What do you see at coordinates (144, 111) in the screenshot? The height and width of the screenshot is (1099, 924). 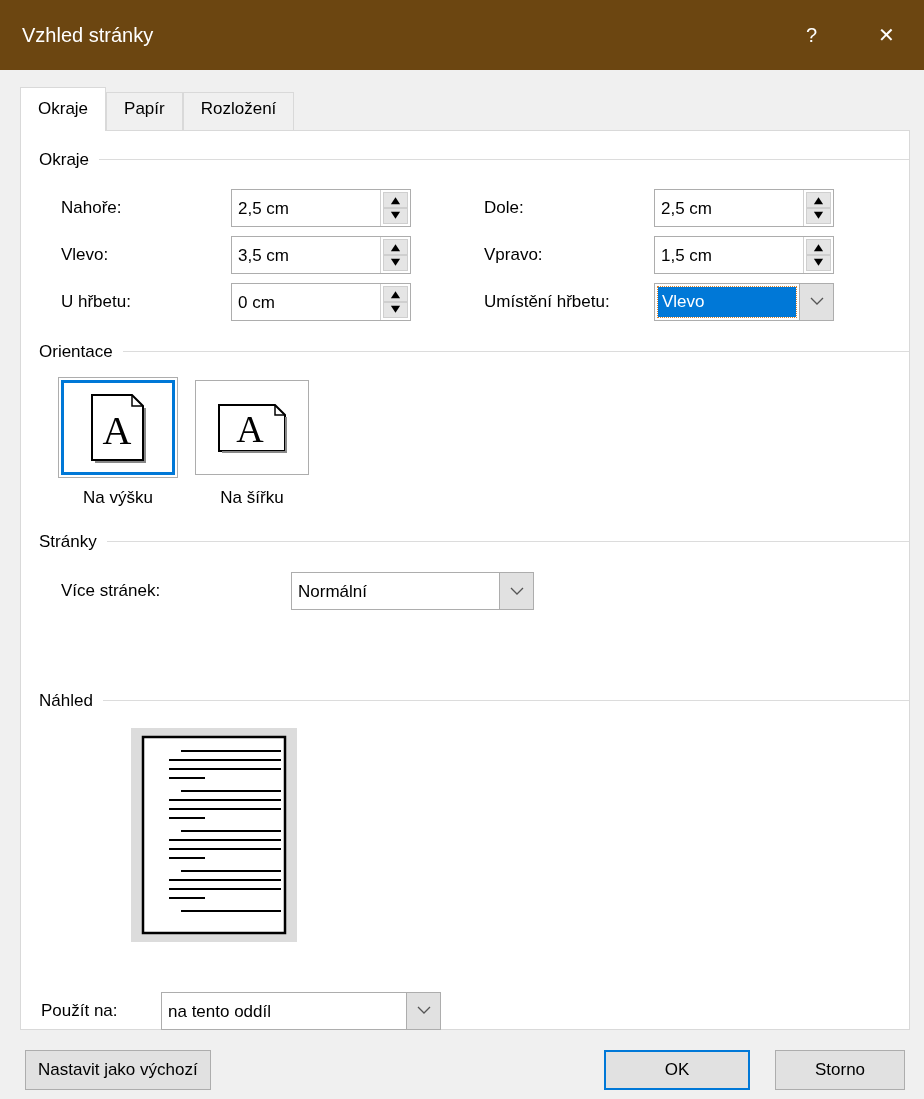 I see `tab: Papír` at bounding box center [144, 111].